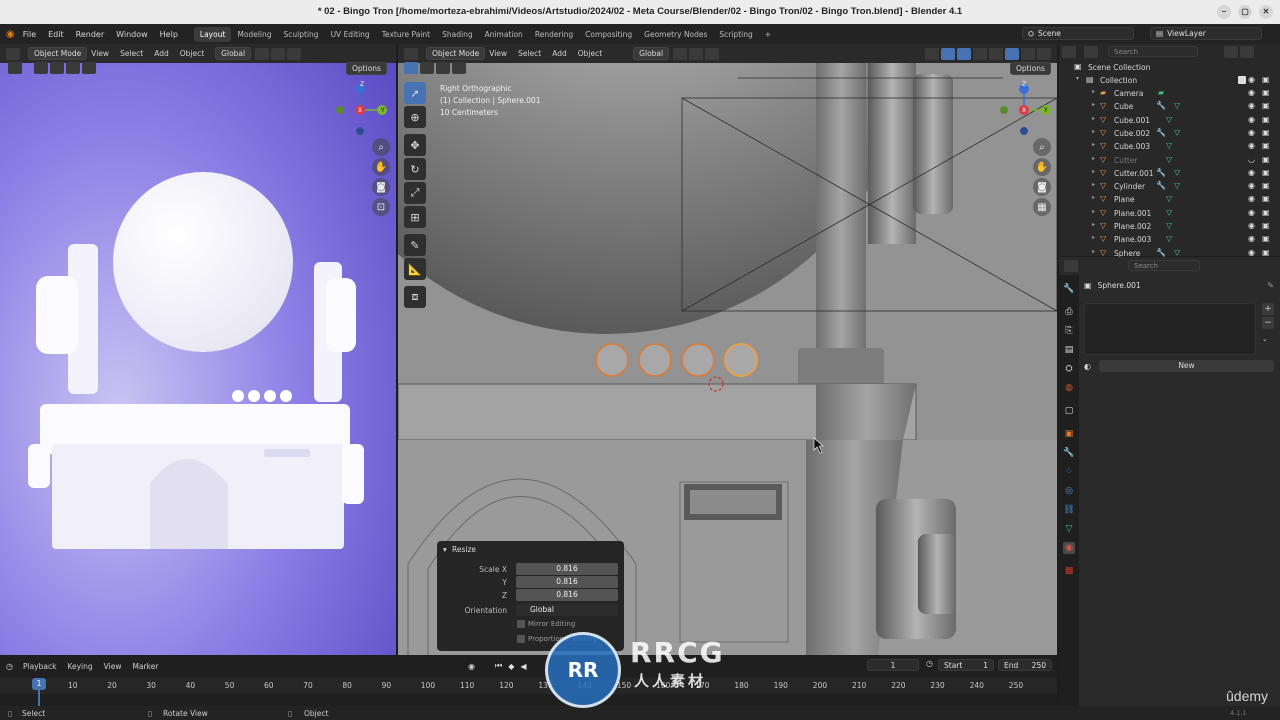  I want to click on main-editor-type-icon, so click(411, 53).